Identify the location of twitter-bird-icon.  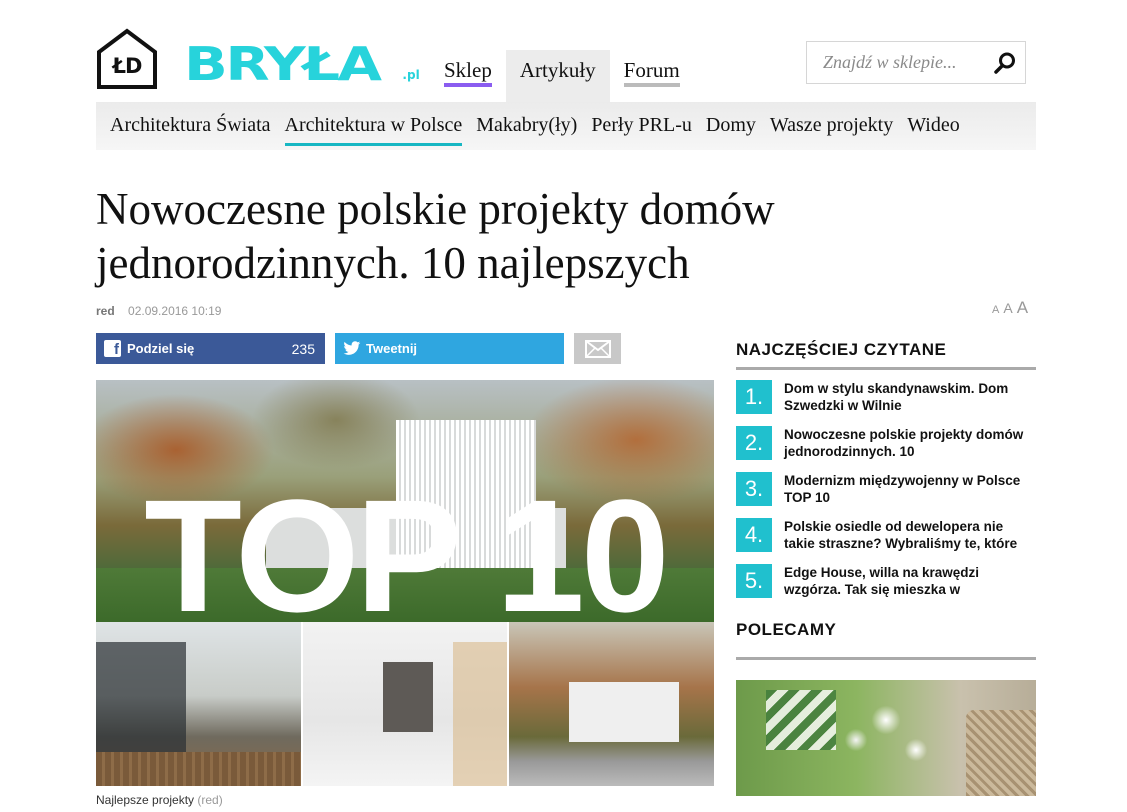
(352, 348).